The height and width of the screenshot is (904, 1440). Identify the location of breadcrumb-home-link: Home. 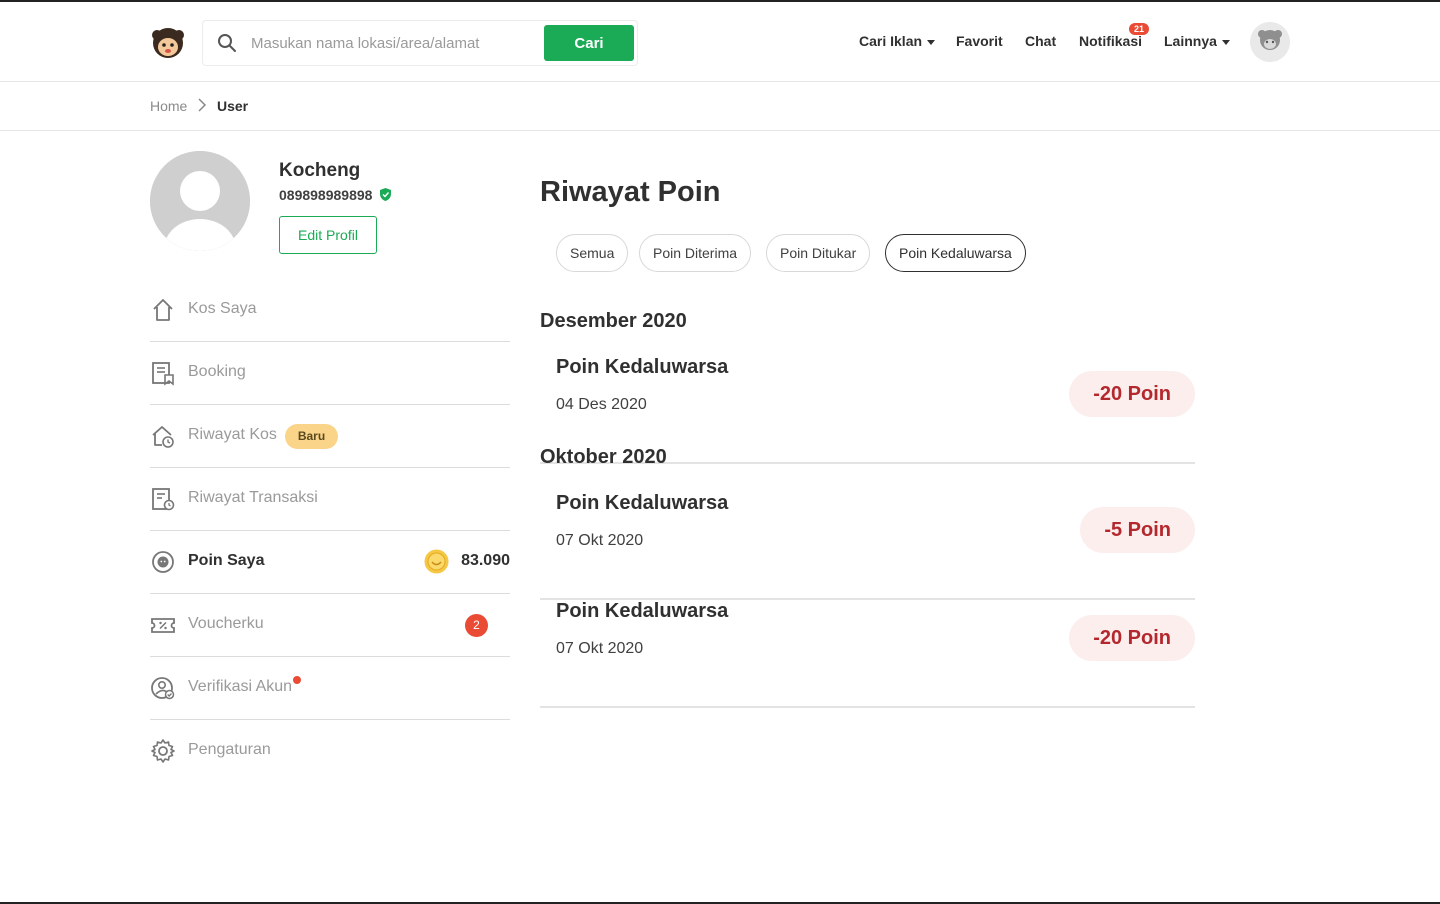
(168, 106).